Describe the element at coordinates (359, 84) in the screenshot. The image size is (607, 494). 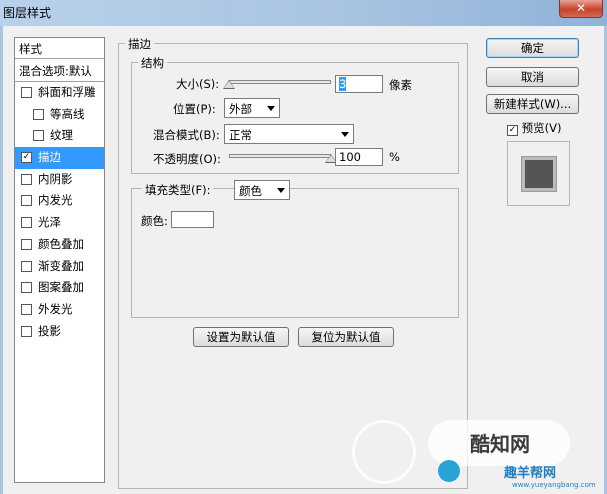
I see `size-input: 3` at that location.